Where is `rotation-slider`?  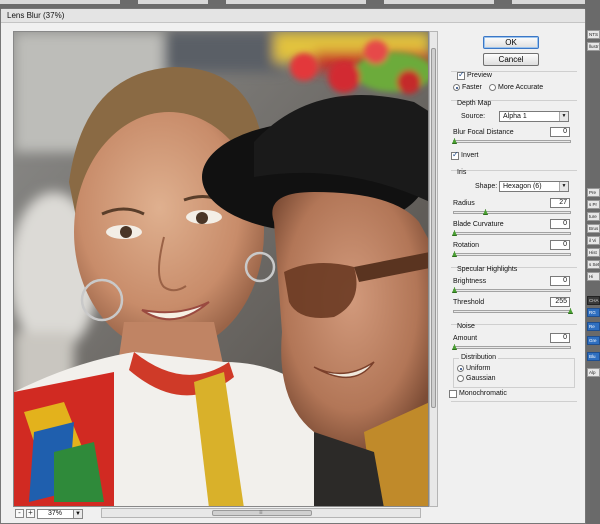 rotation-slider is located at coordinates (511, 254).